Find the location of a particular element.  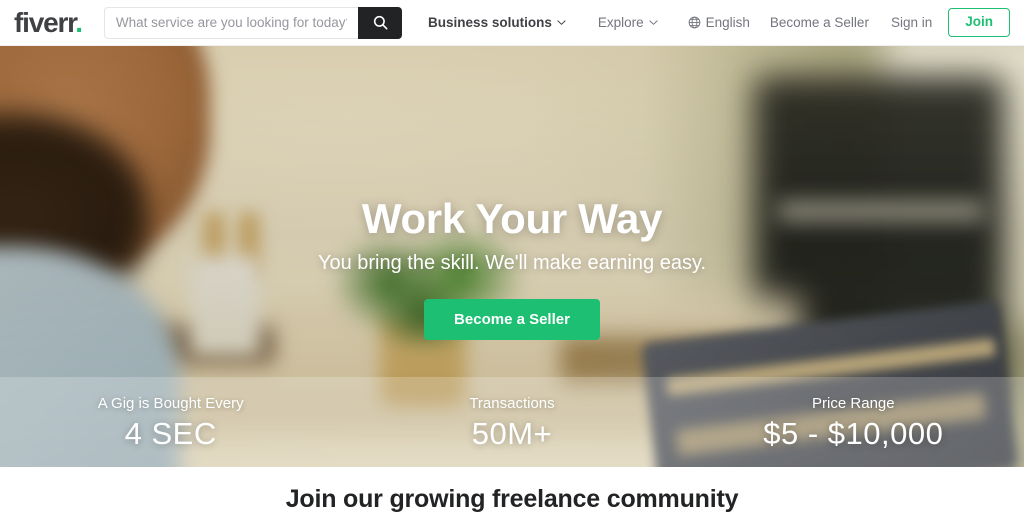

join-button: Join is located at coordinates (979, 22).